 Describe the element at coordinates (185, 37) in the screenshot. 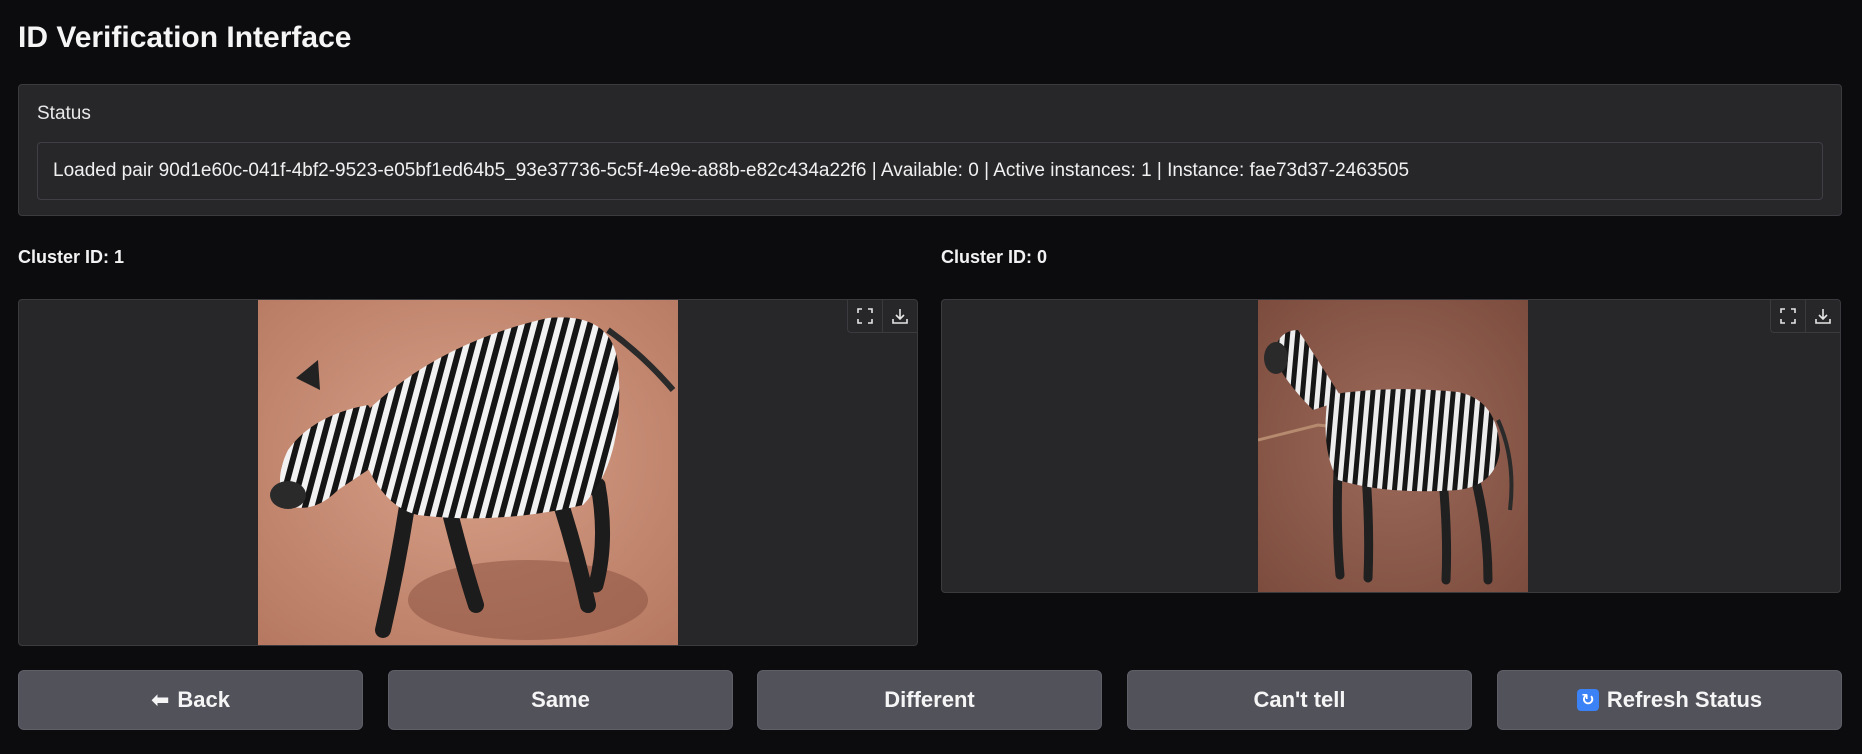

I see `page-title: ID Verification Interface` at that location.